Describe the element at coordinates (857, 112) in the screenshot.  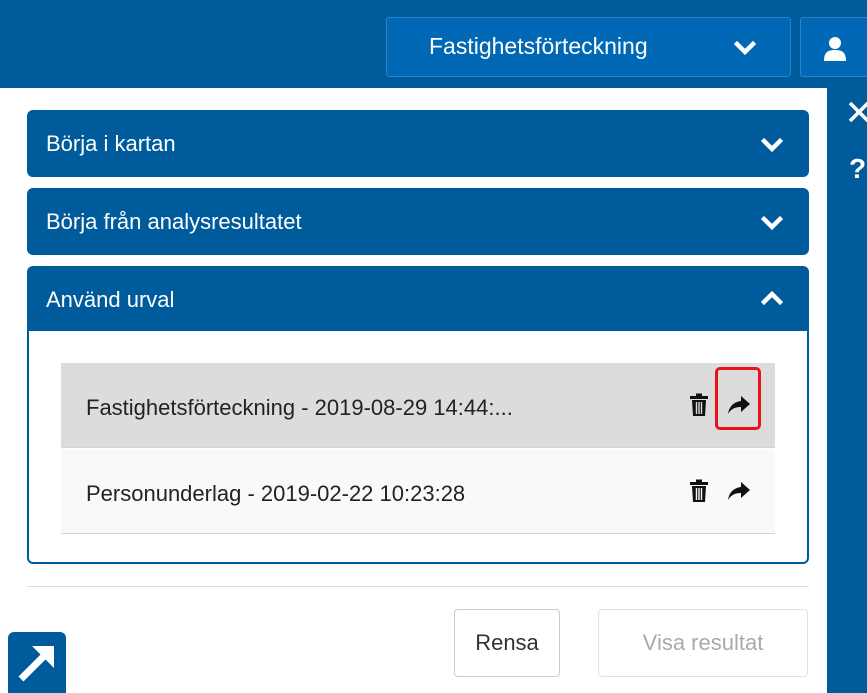
I see `close-icon` at that location.